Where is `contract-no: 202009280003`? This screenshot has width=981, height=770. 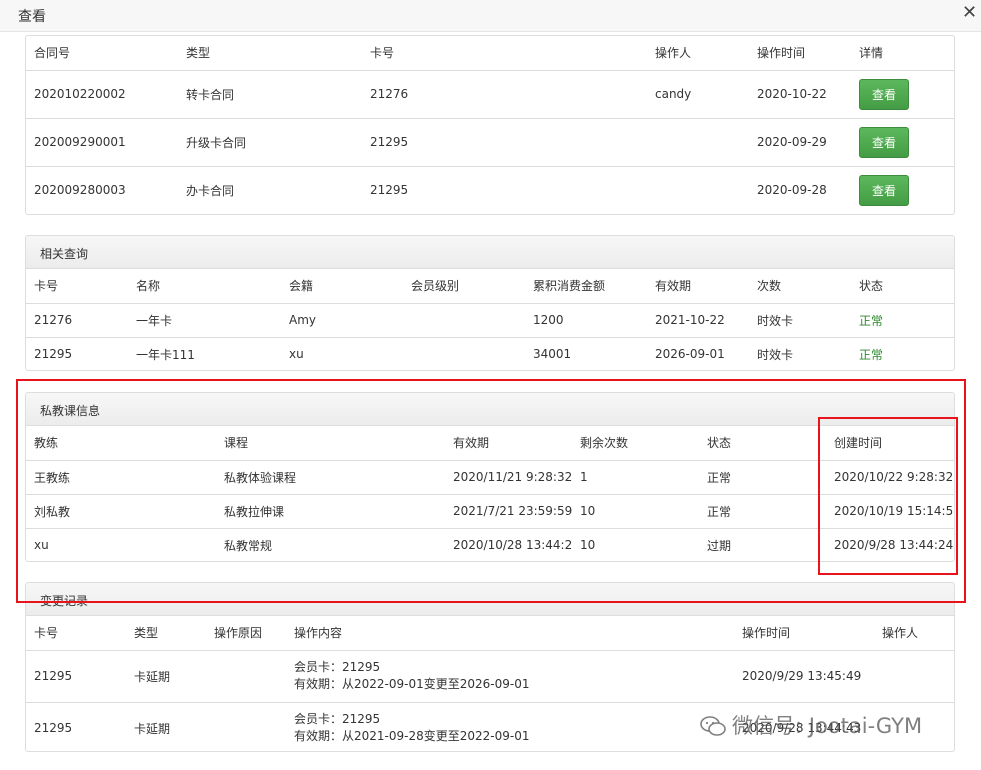
contract-no: 202009280003 is located at coordinates (102, 189).